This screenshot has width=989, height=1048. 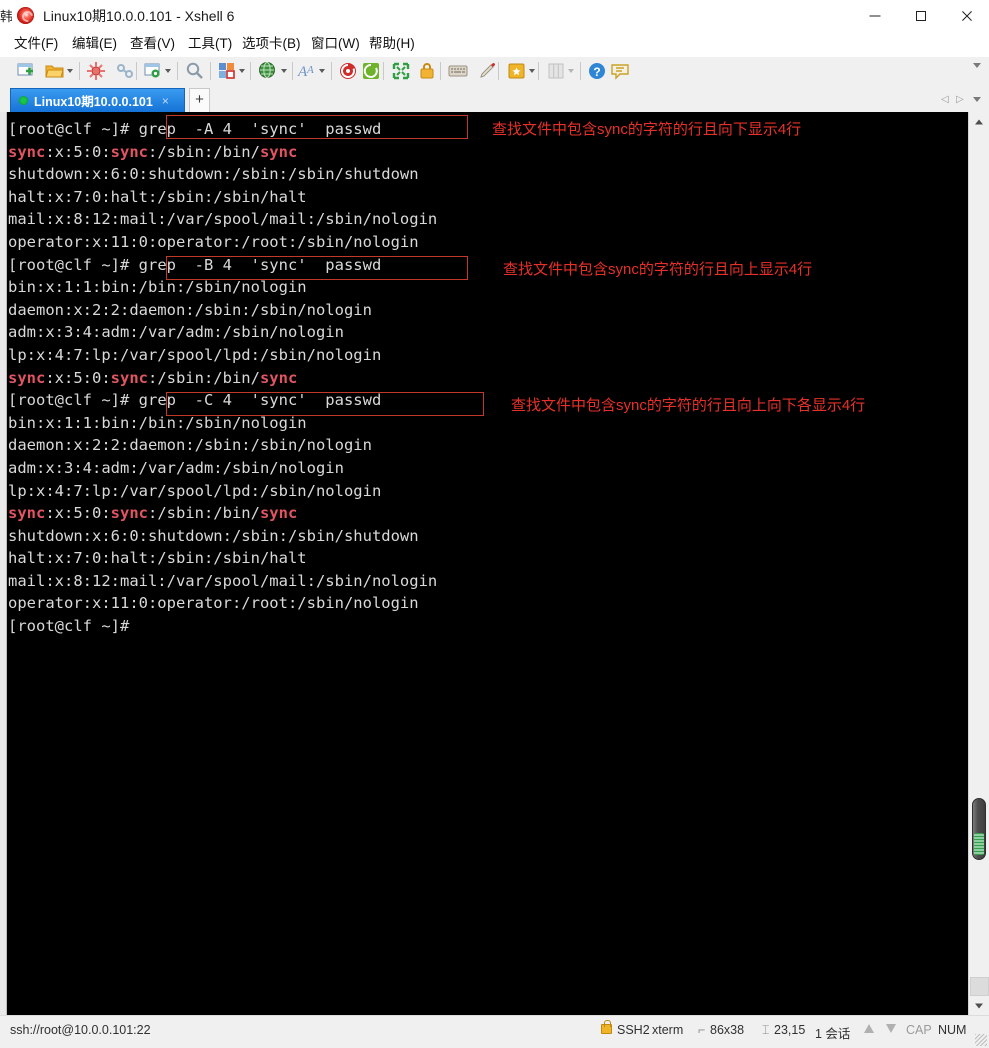 I want to click on compose-bar-caret, so click(x=532, y=71).